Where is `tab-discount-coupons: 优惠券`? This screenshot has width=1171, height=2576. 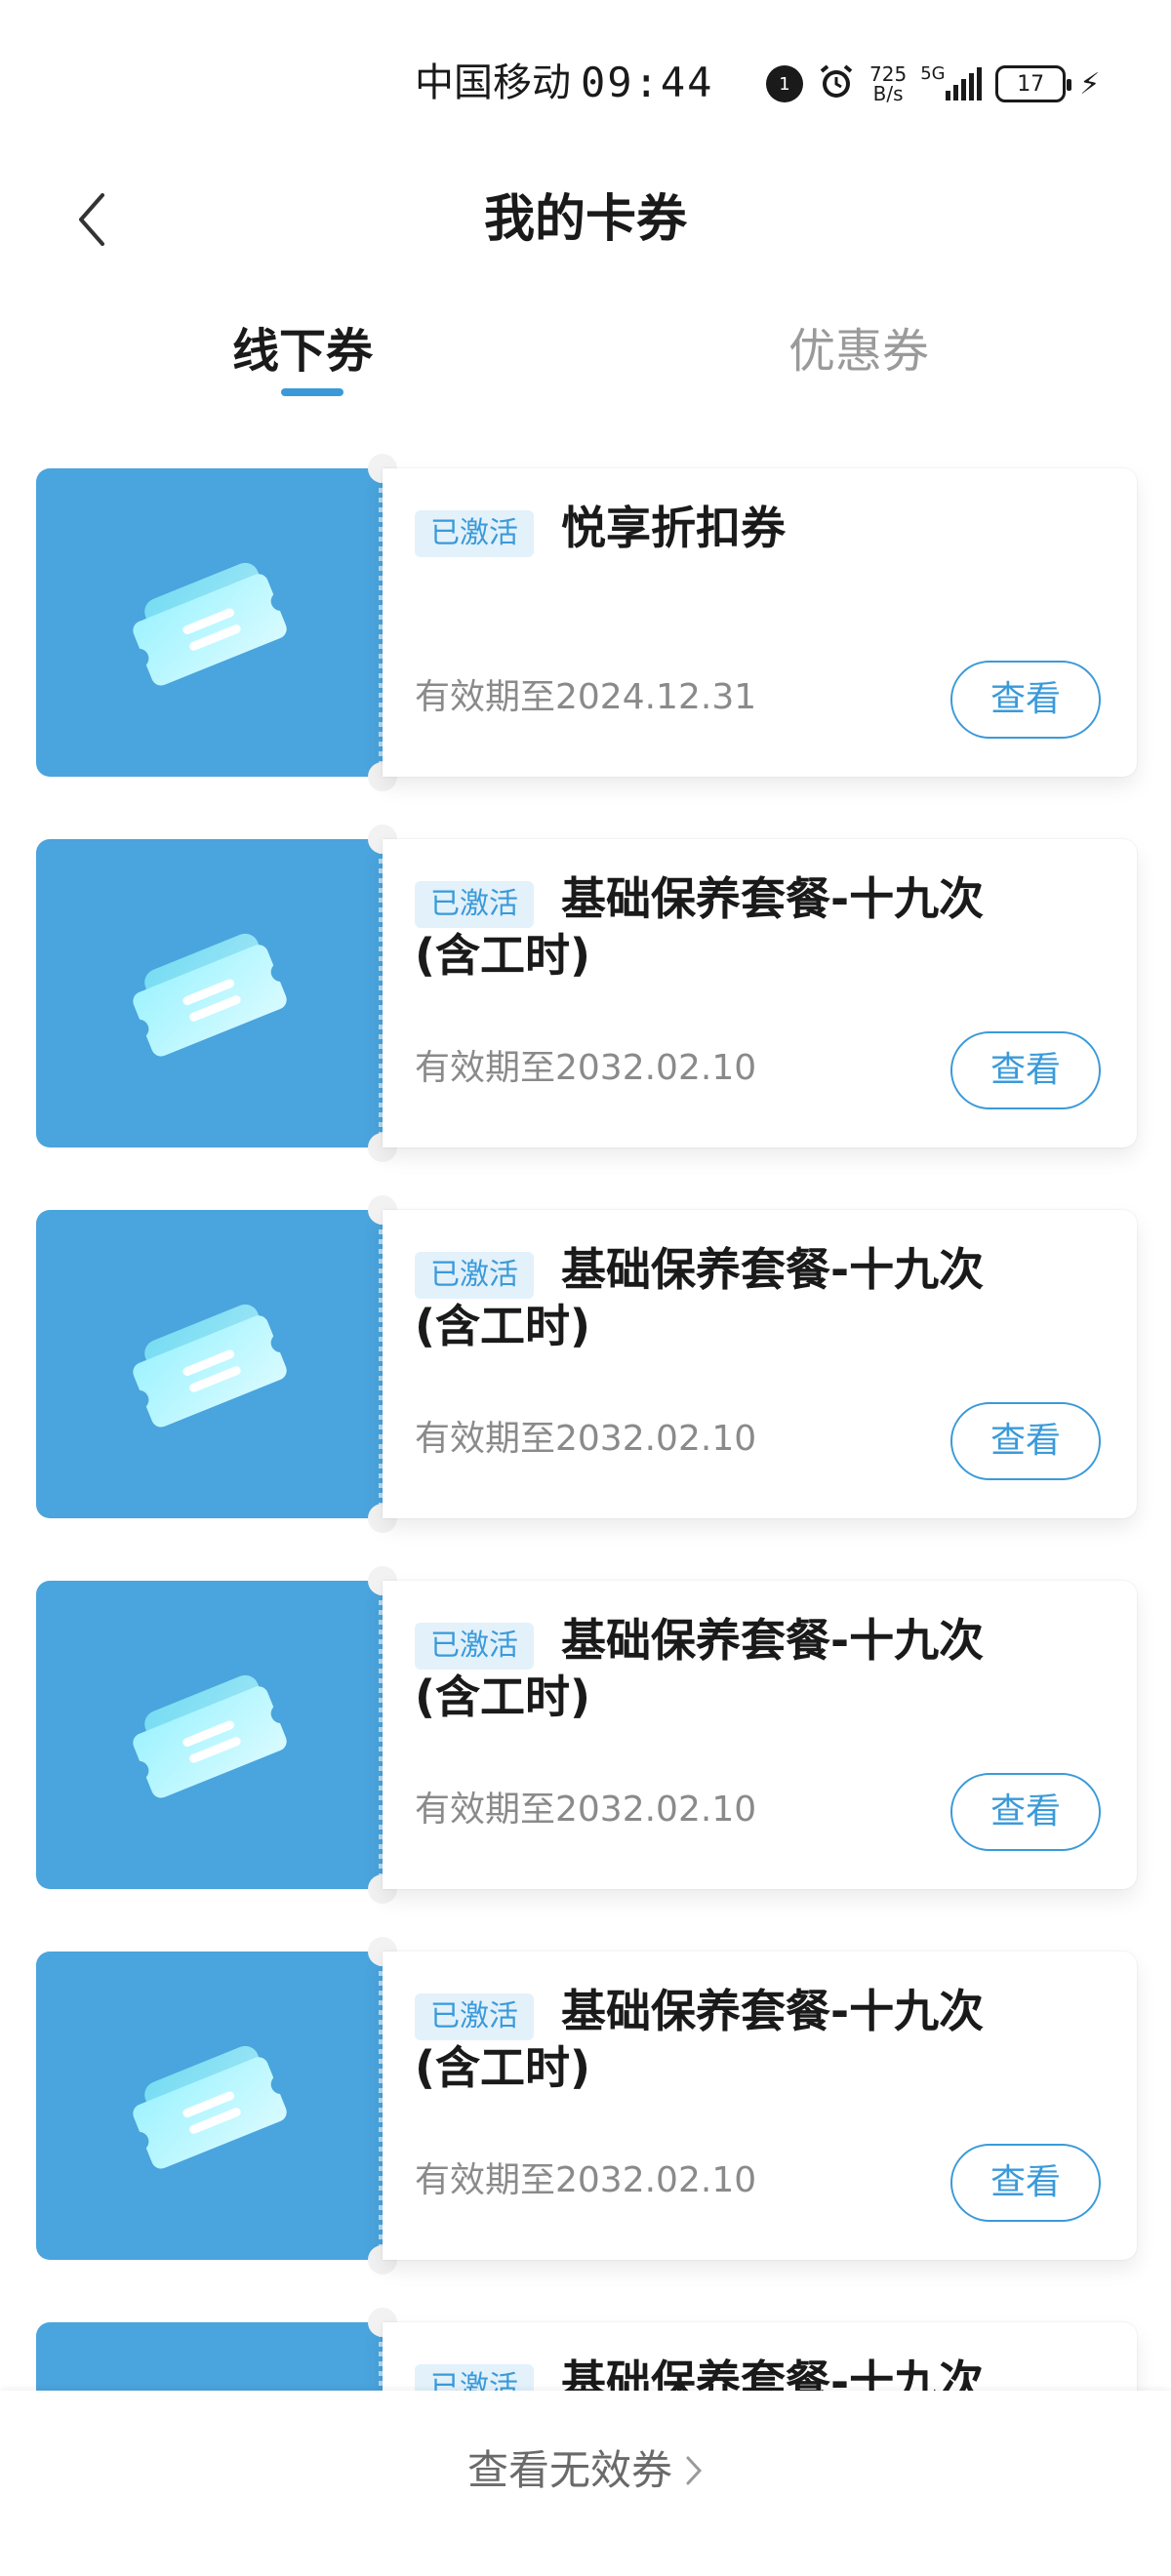
tab-discount-coupons: 优惠券 is located at coordinates (858, 361).